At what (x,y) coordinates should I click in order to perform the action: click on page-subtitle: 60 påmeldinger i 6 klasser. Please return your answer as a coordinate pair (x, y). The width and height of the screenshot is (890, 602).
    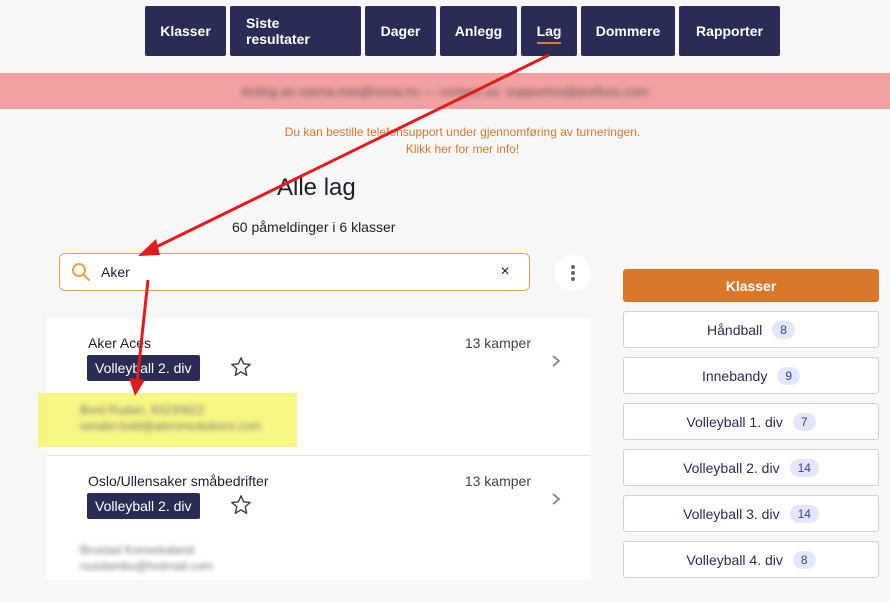
    Looking at the image, I should click on (314, 227).